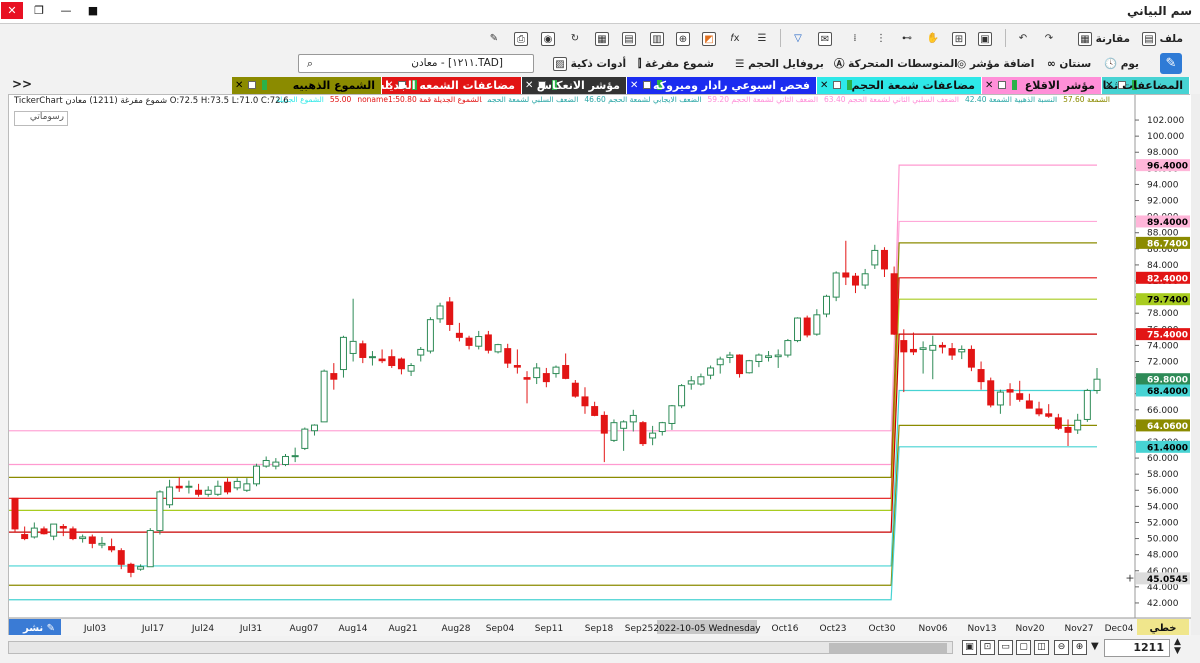 Image resolution: width=1200 pixels, height=663 pixels. Describe the element at coordinates (899, 85) in the screenshot. I see `indicator-tab-3: ✕ مضاعفات شمعة الحجم` at that location.